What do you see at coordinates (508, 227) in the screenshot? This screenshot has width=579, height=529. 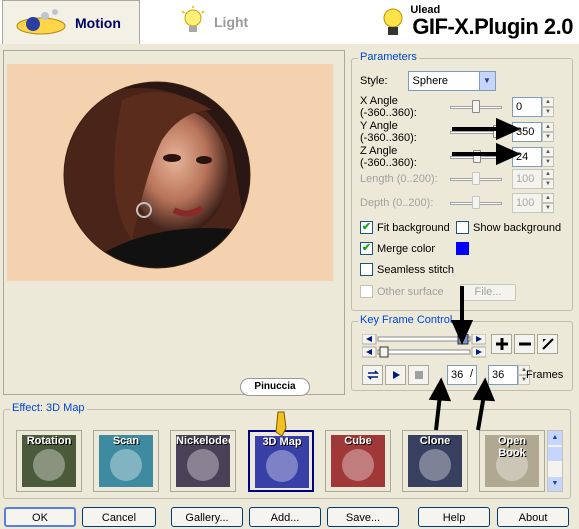 I see `show-background-checkbox: Show background` at bounding box center [508, 227].